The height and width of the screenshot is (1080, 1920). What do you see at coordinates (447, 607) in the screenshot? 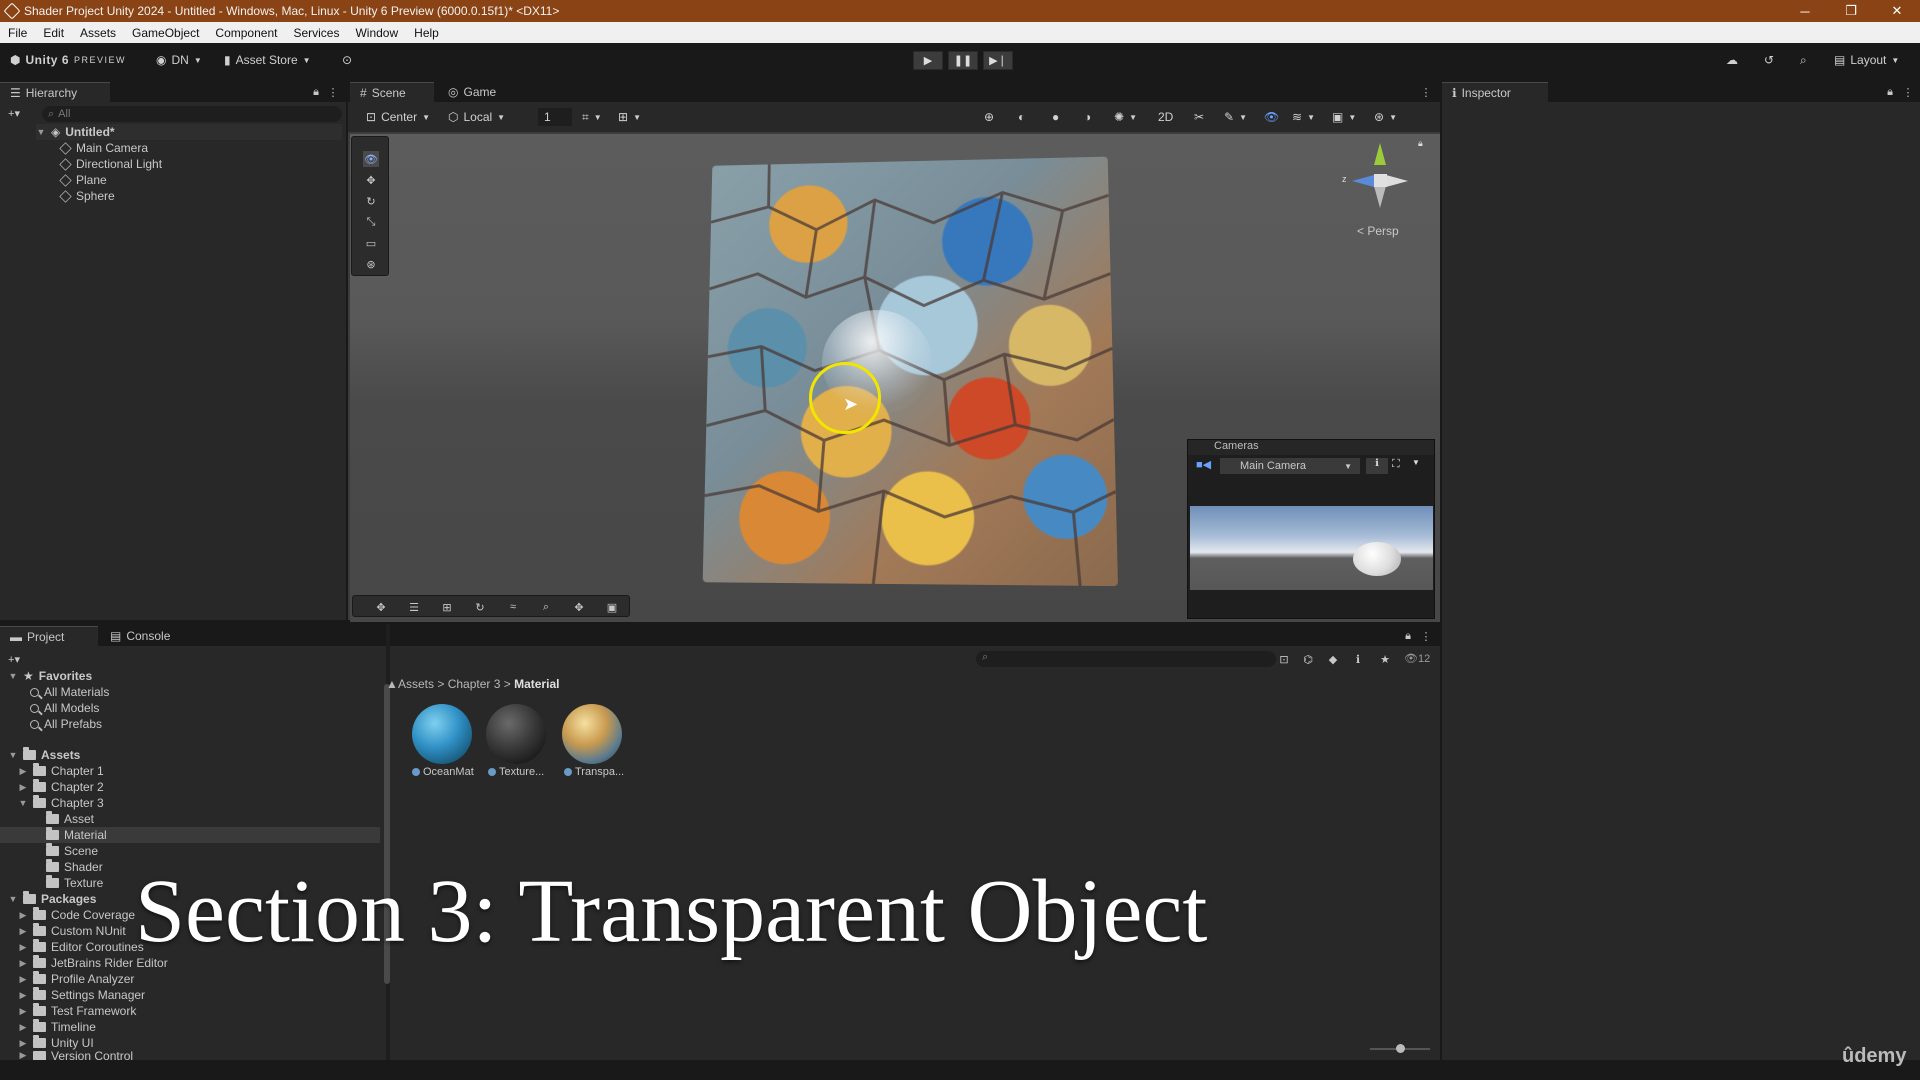
I see `grid-align-icon: ⊞` at bounding box center [447, 607].